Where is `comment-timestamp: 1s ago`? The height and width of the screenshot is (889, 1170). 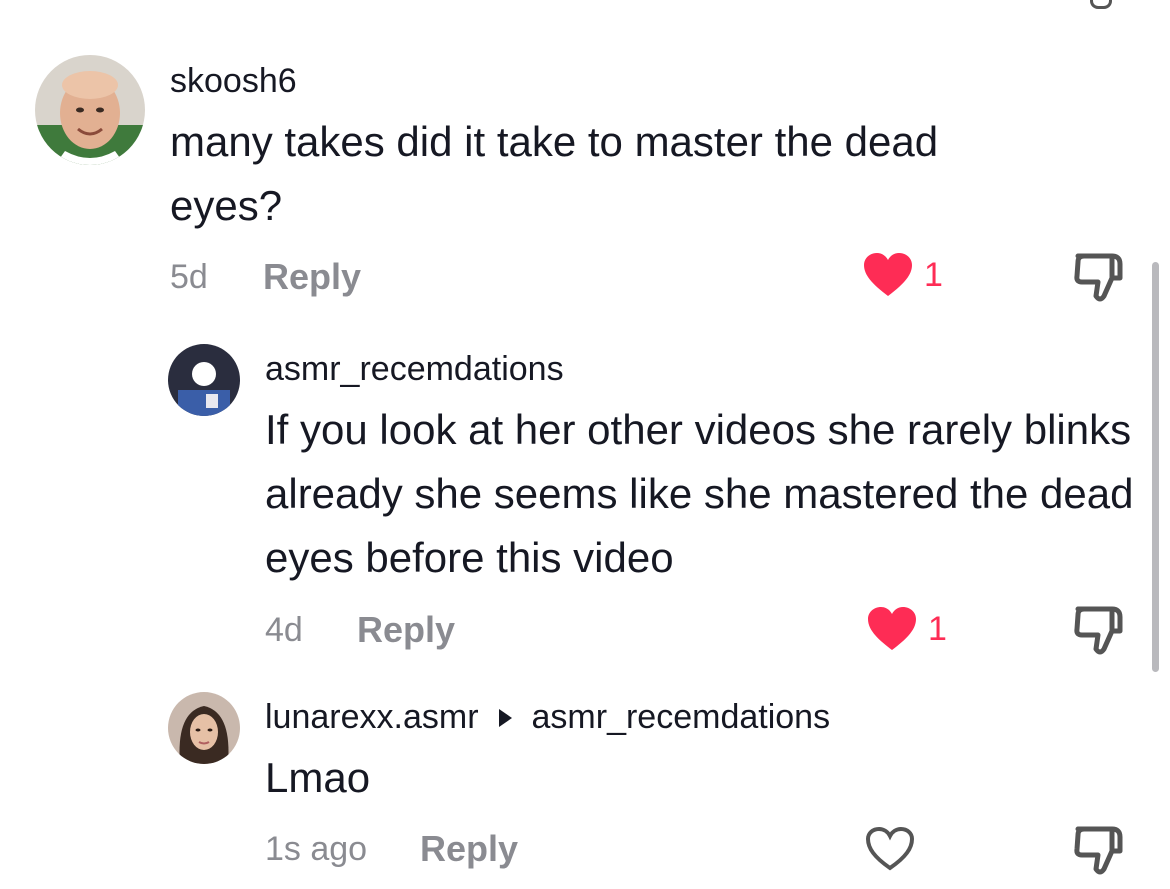
comment-timestamp: 1s ago is located at coordinates (316, 849).